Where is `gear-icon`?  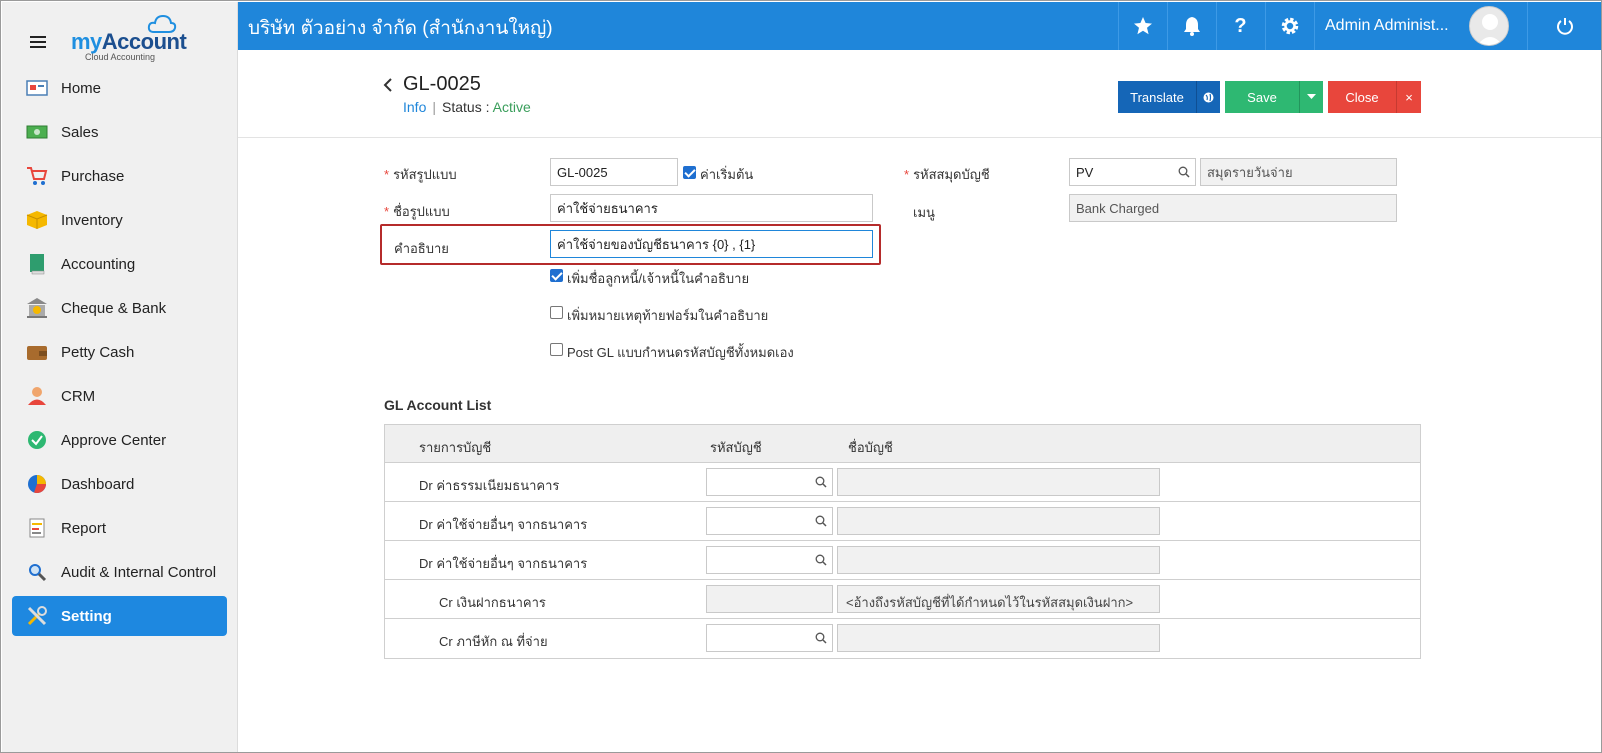
gear-icon is located at coordinates (1289, 26).